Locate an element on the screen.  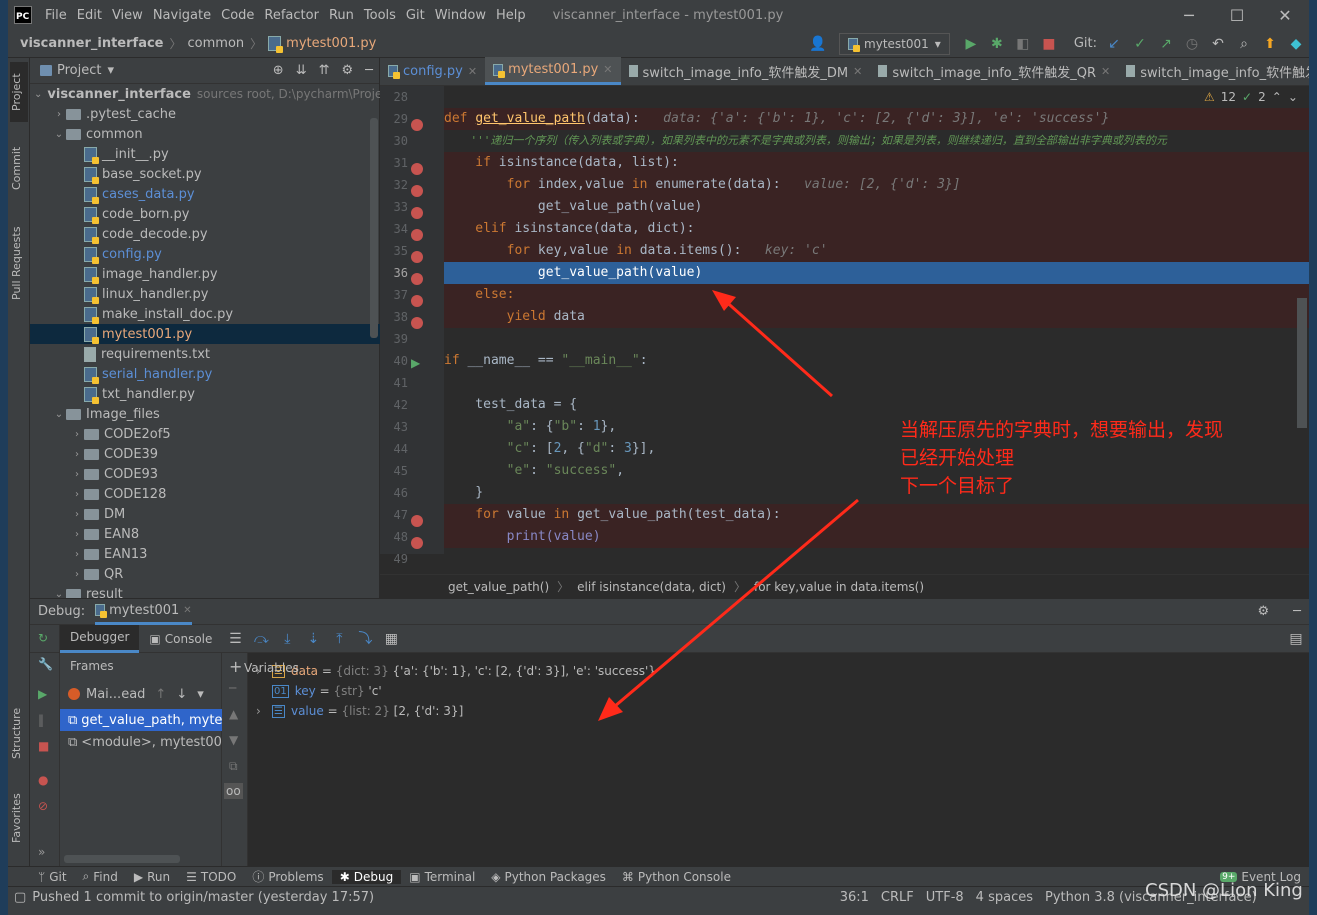
tool-terminal: ▣ Terminal is located at coordinates (442, 877).